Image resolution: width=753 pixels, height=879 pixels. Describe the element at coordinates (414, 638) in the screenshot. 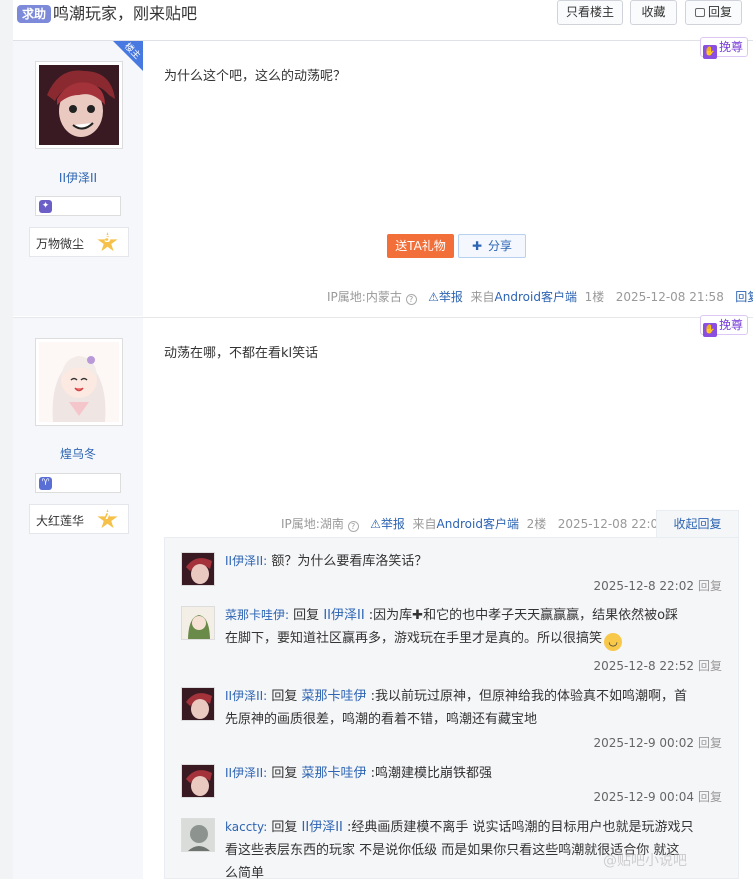

I see `reply-body-line2: 在脚下，要知道社区赢再多，游戏玩在手里才是真的。所以很搞笑` at that location.